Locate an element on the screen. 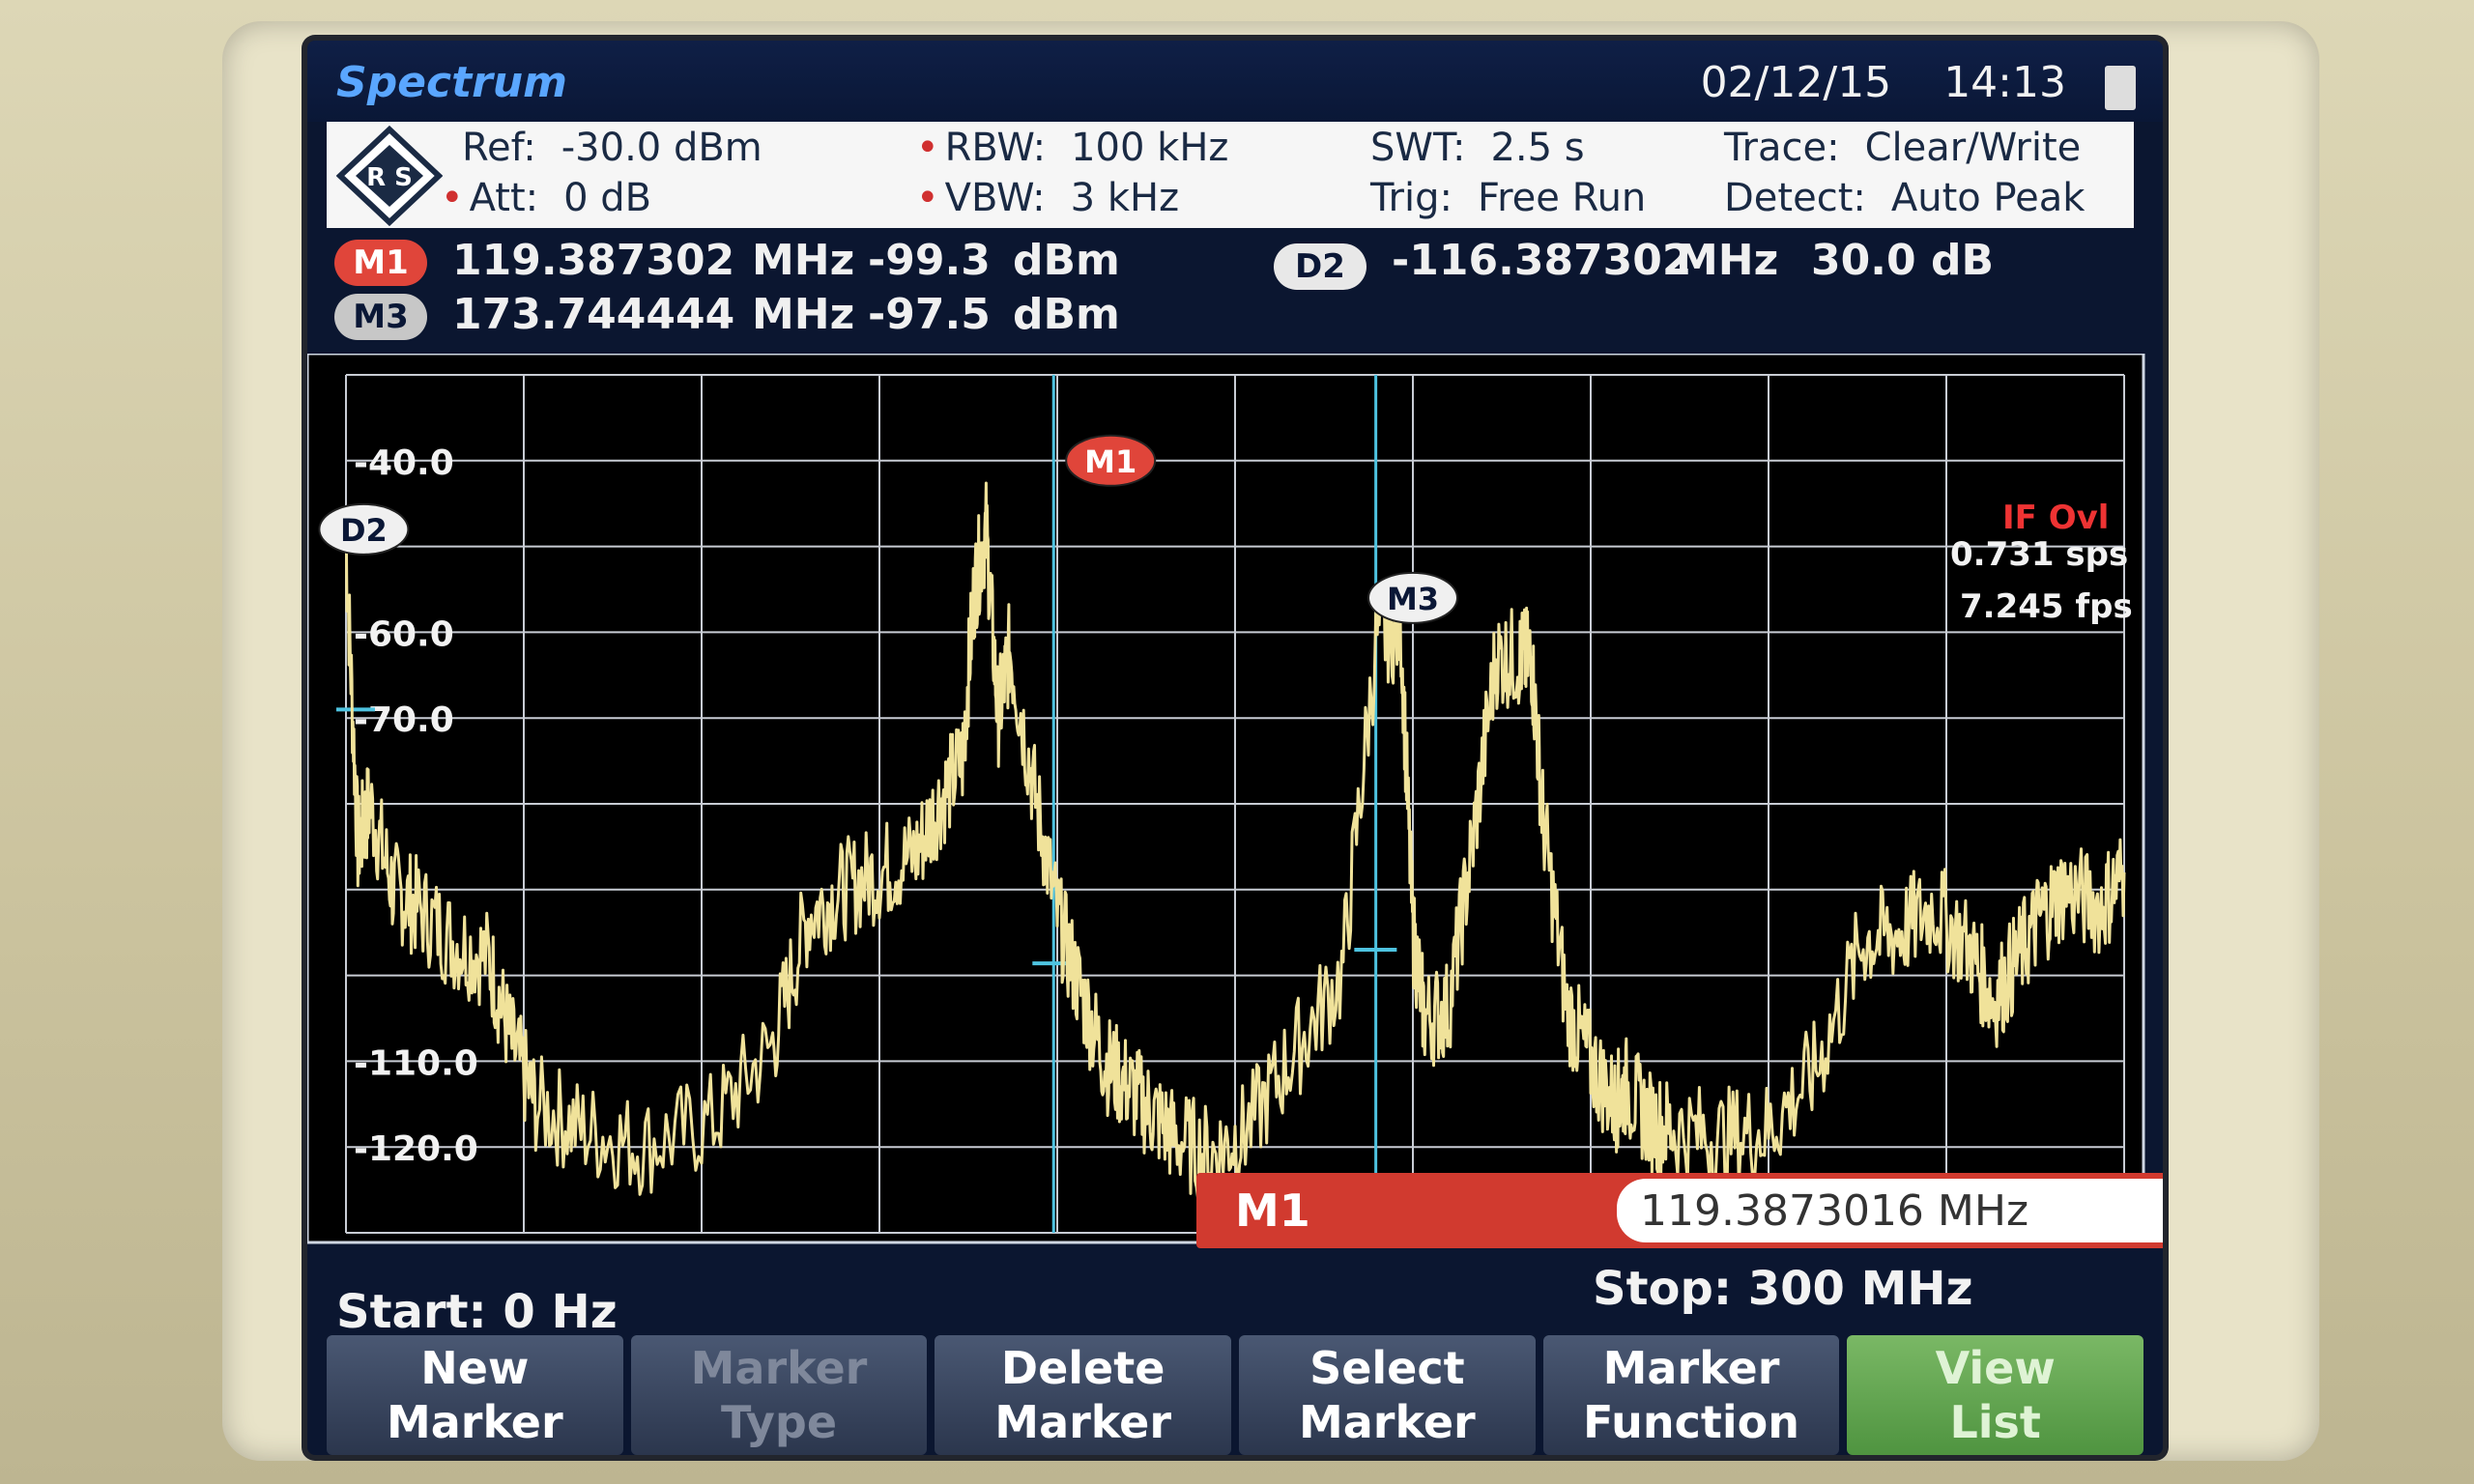 Image resolution: width=2474 pixels, height=1484 pixels. rbw: • RBW: 100 kHz is located at coordinates (1072, 148).